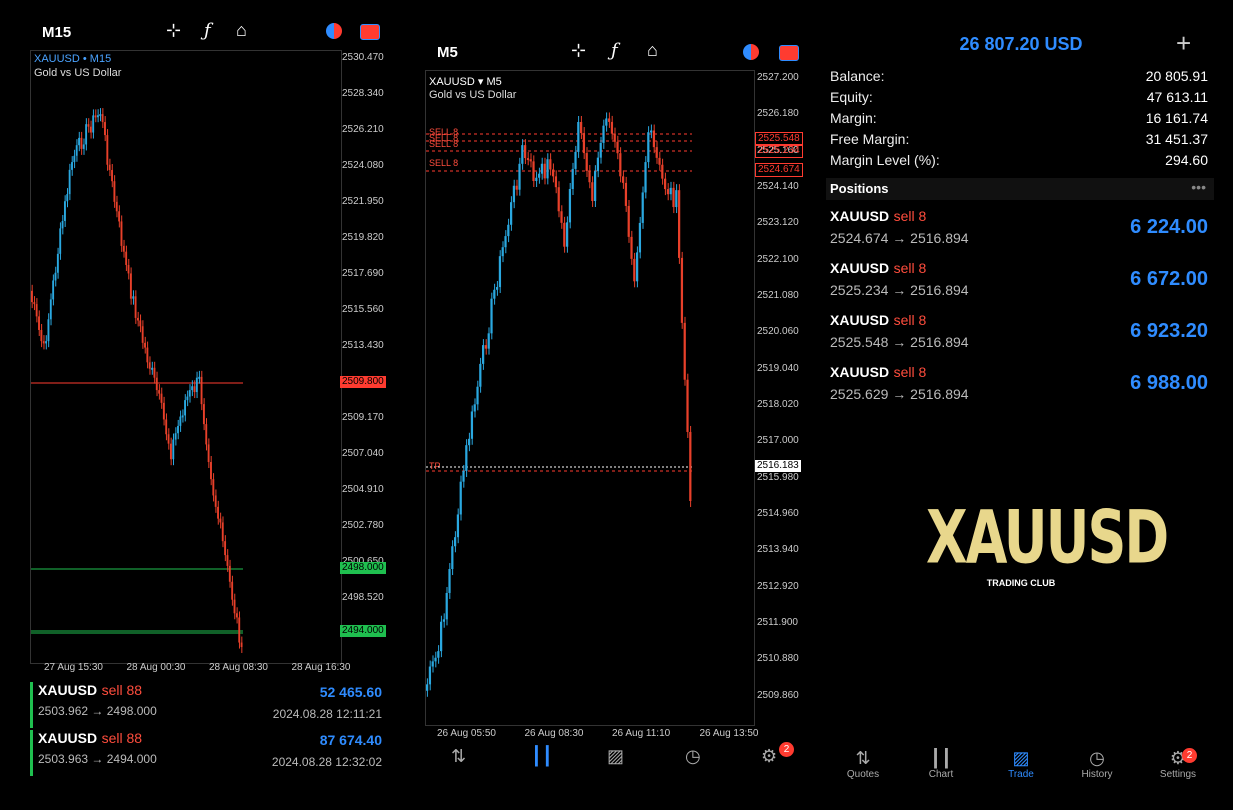 The height and width of the screenshot is (810, 1233). I want to click on time-tick: 27 Aug 15:30, so click(73, 667).